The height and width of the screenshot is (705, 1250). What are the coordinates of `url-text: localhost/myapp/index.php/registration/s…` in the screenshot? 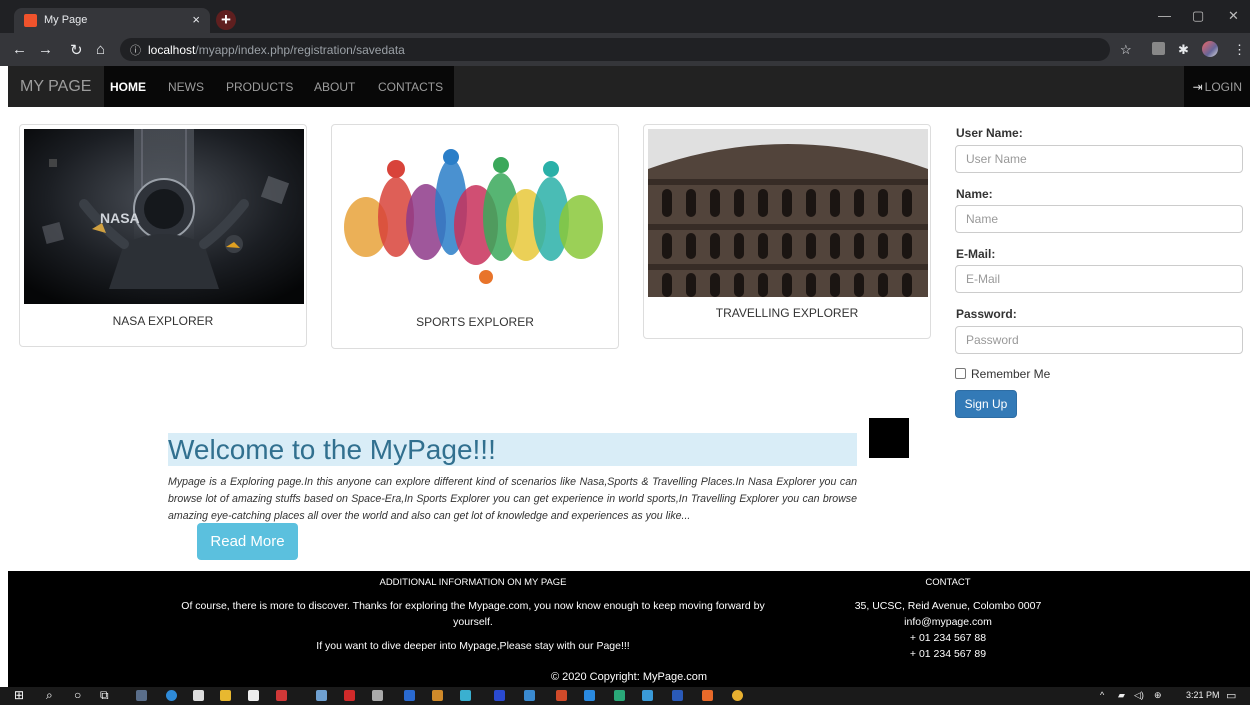 It's located at (276, 50).